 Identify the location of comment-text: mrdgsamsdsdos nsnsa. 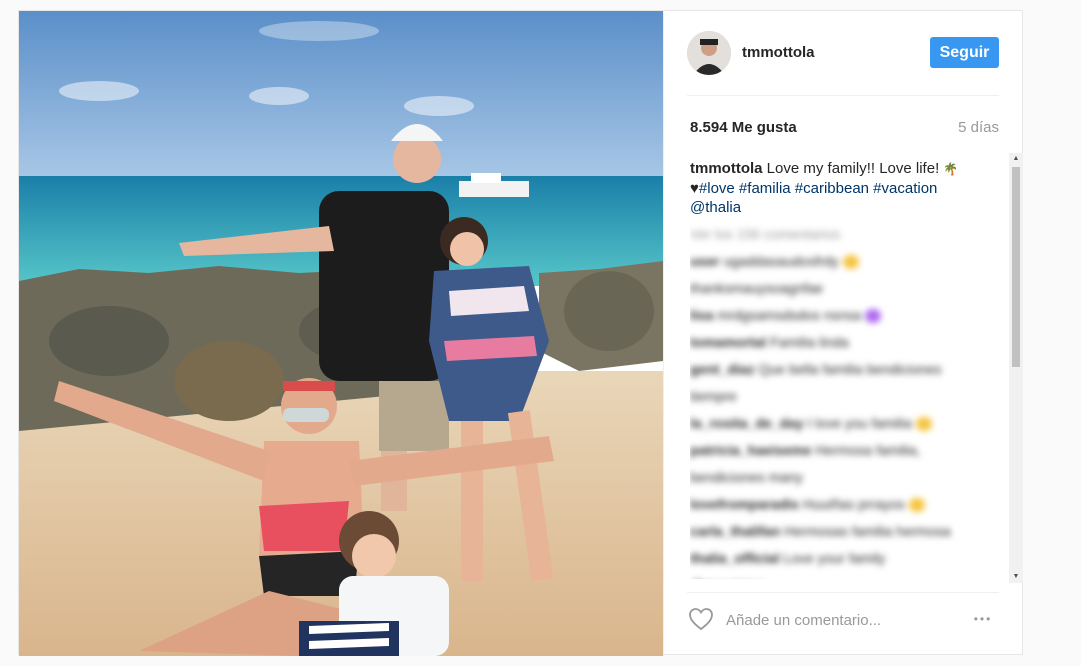
(787, 315).